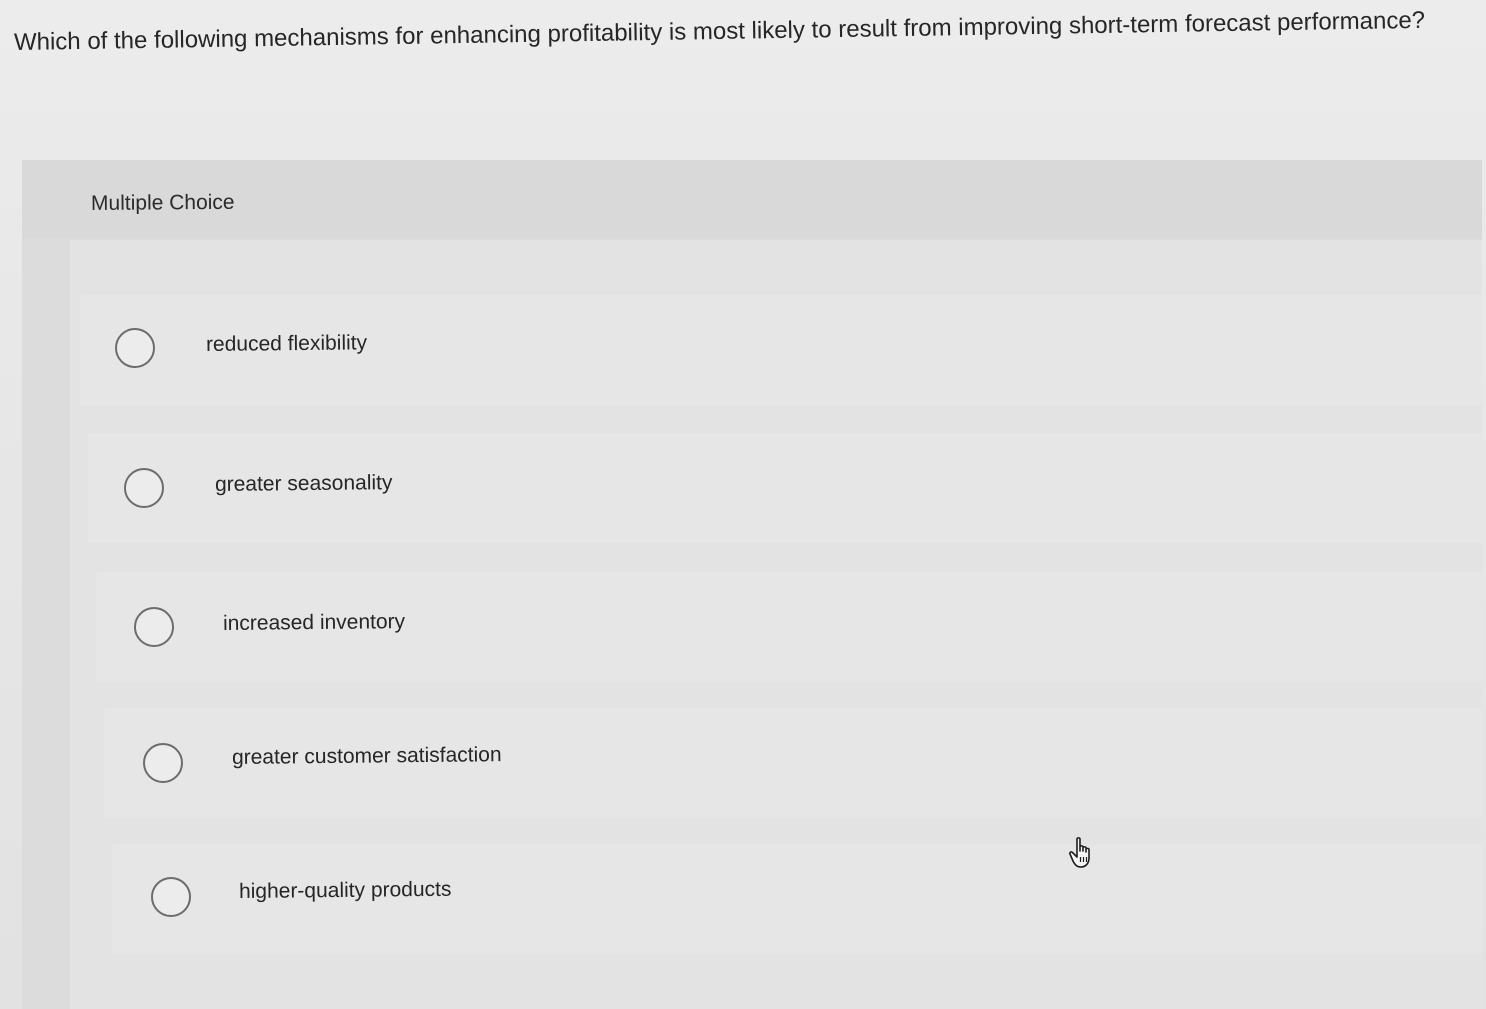 This screenshot has width=1486, height=1009. What do you see at coordinates (785, 488) in the screenshot?
I see `option-greater-seasonality: greater seasonality` at bounding box center [785, 488].